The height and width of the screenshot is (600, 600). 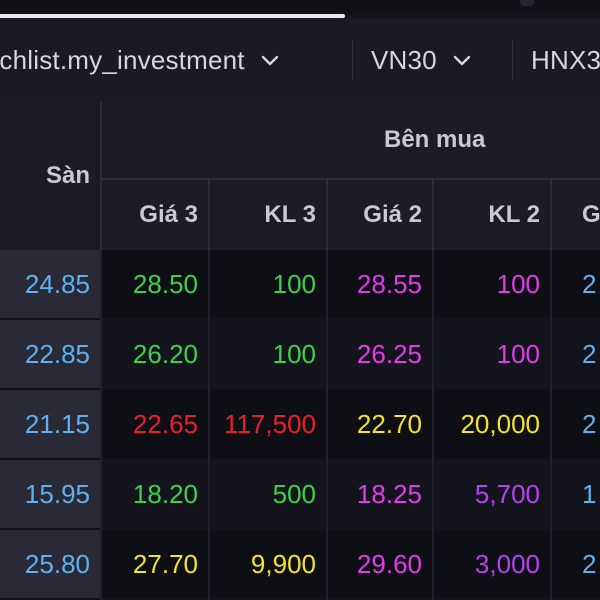 I want to click on cell-san: 15.95, so click(x=50, y=494).